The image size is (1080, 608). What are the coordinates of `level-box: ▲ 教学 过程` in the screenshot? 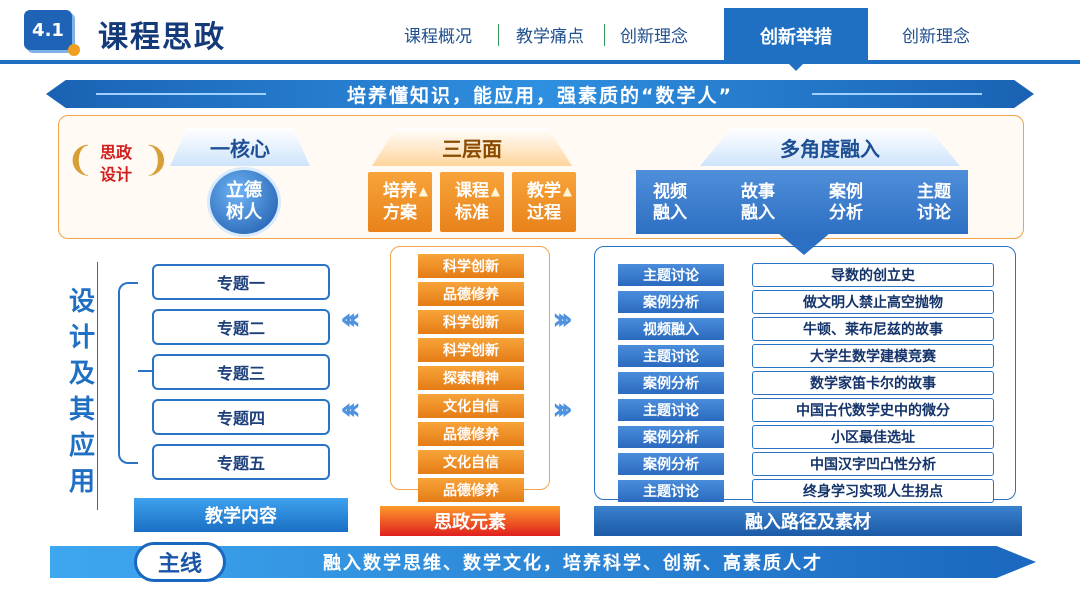 It's located at (544, 202).